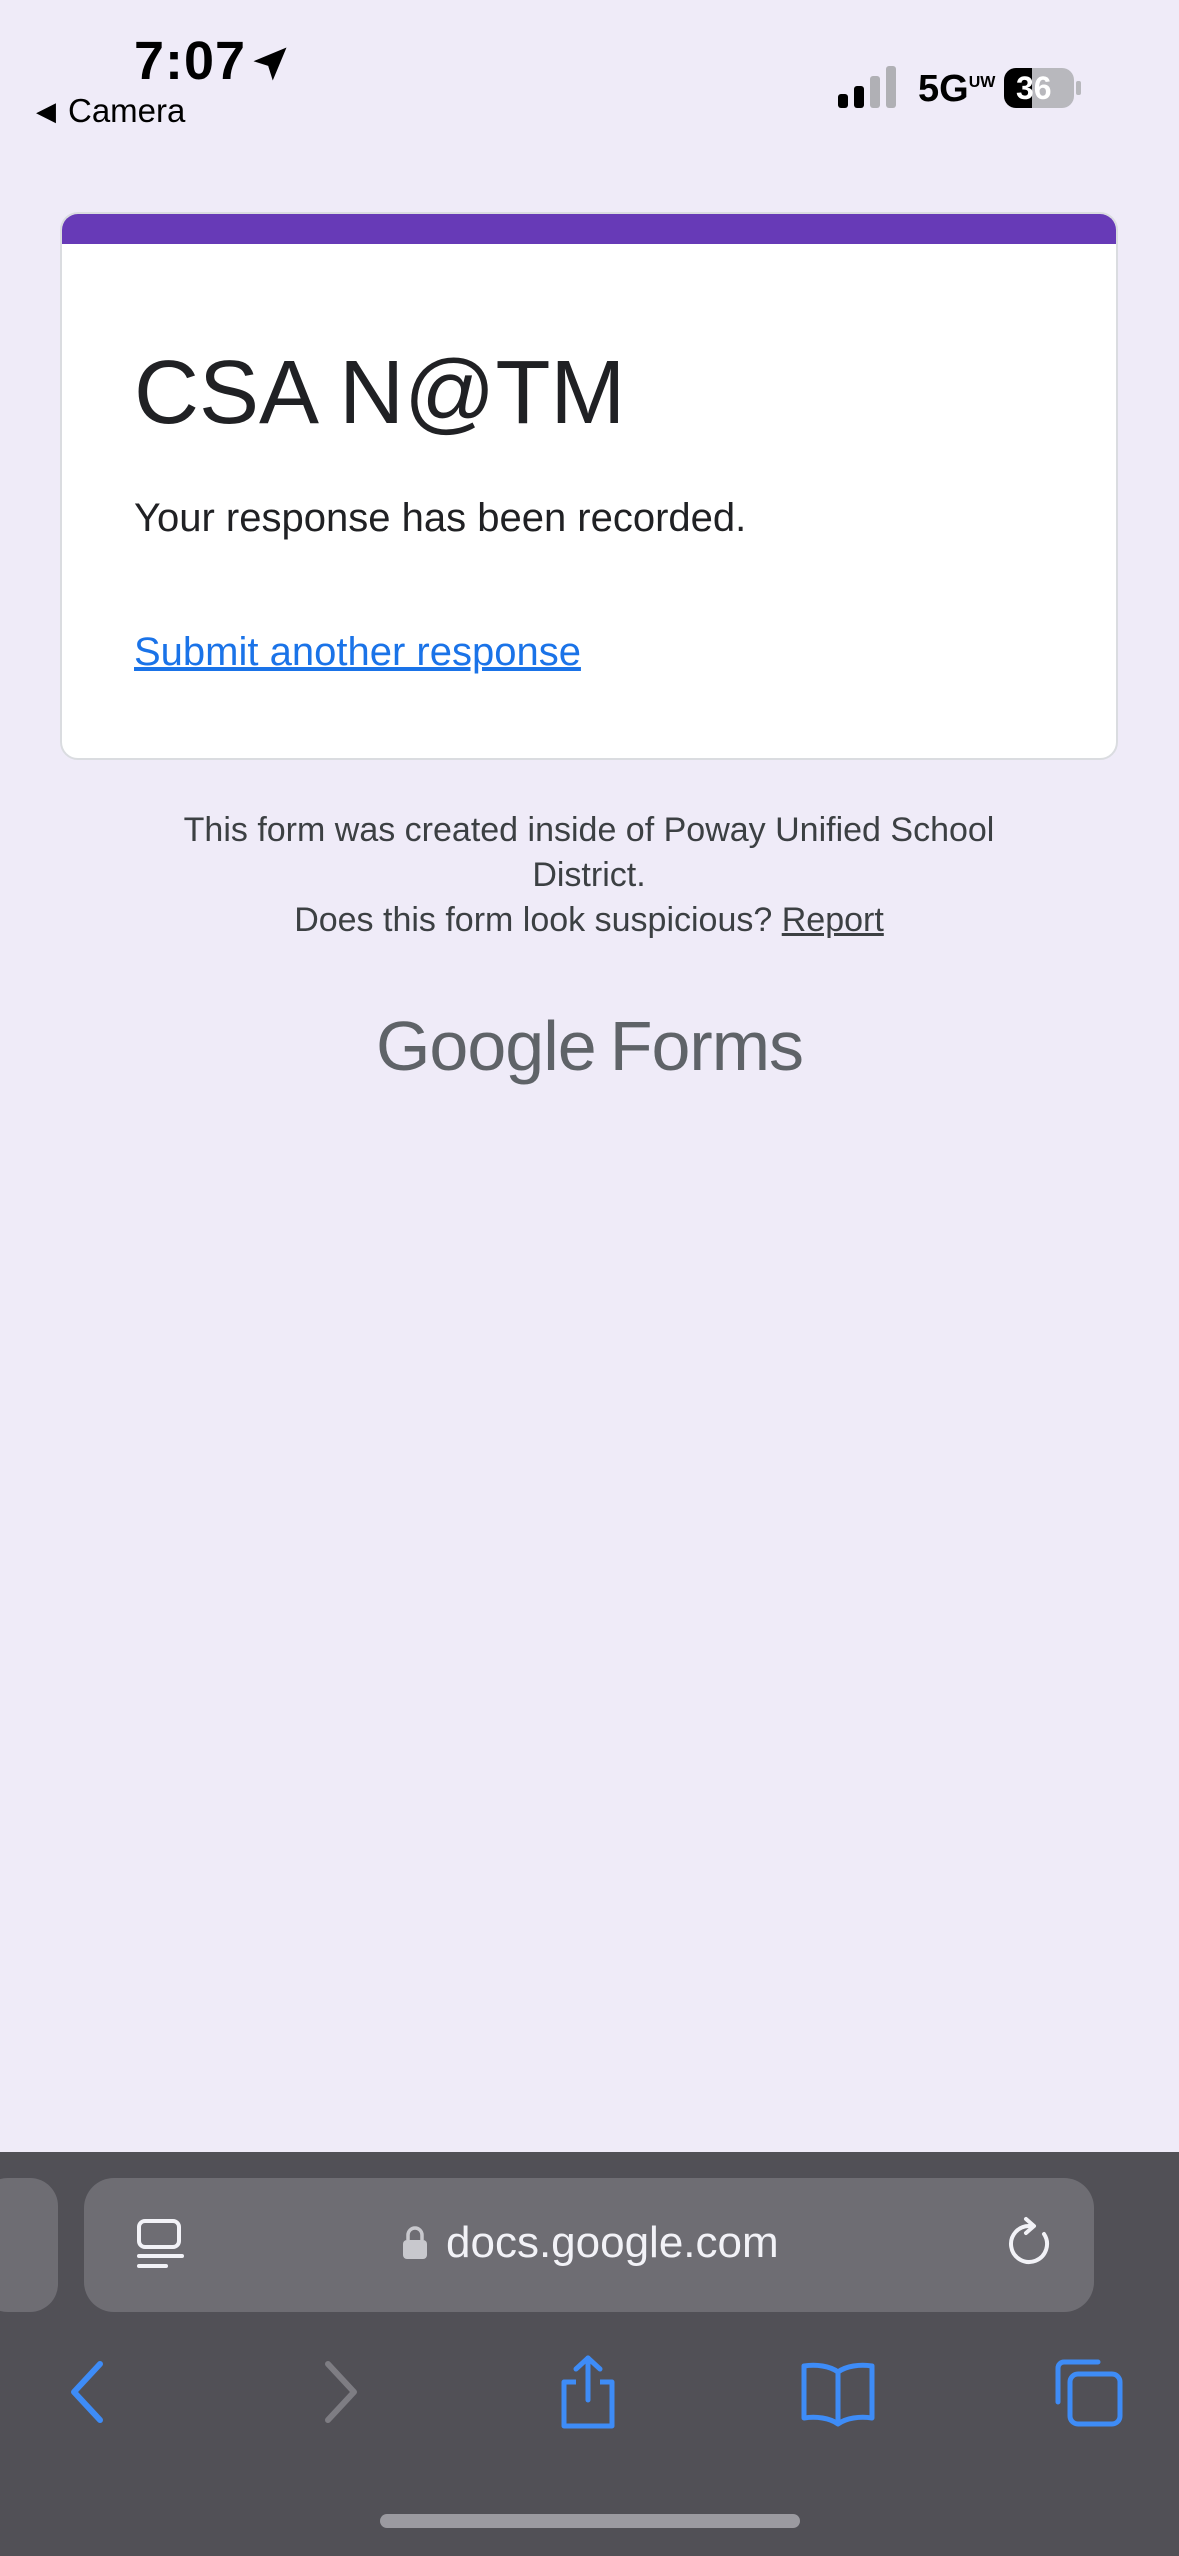 The height and width of the screenshot is (2556, 1179). Describe the element at coordinates (1034, 88) in the screenshot. I see `battery-level: 36` at that location.